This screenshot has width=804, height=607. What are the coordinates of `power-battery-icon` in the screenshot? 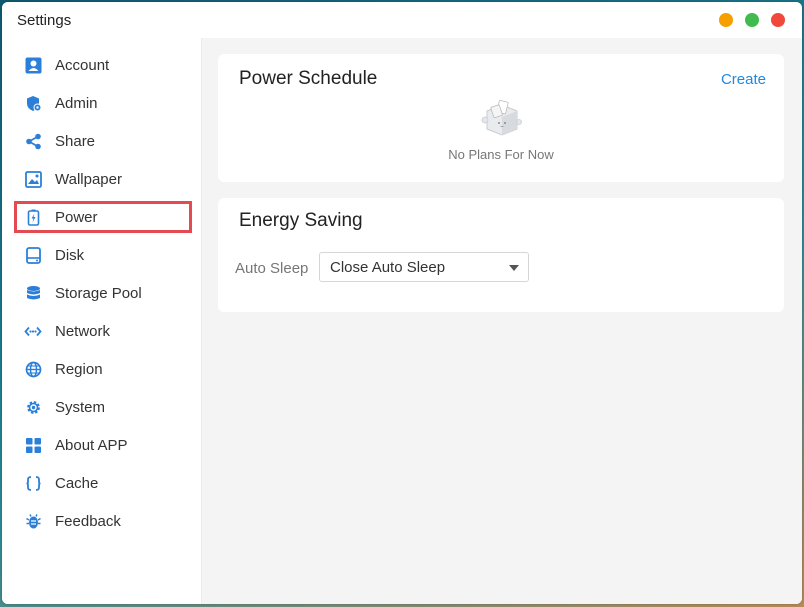 It's located at (33, 217).